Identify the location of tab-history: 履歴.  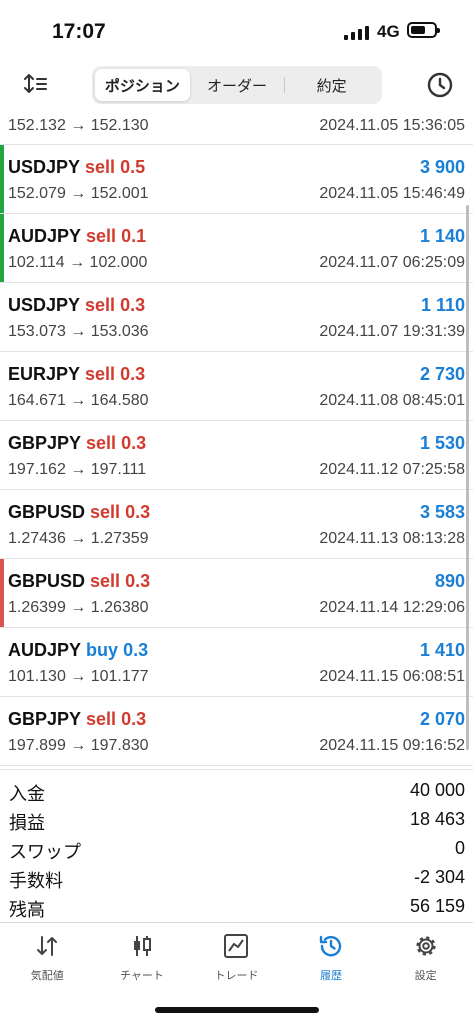
(331, 958).